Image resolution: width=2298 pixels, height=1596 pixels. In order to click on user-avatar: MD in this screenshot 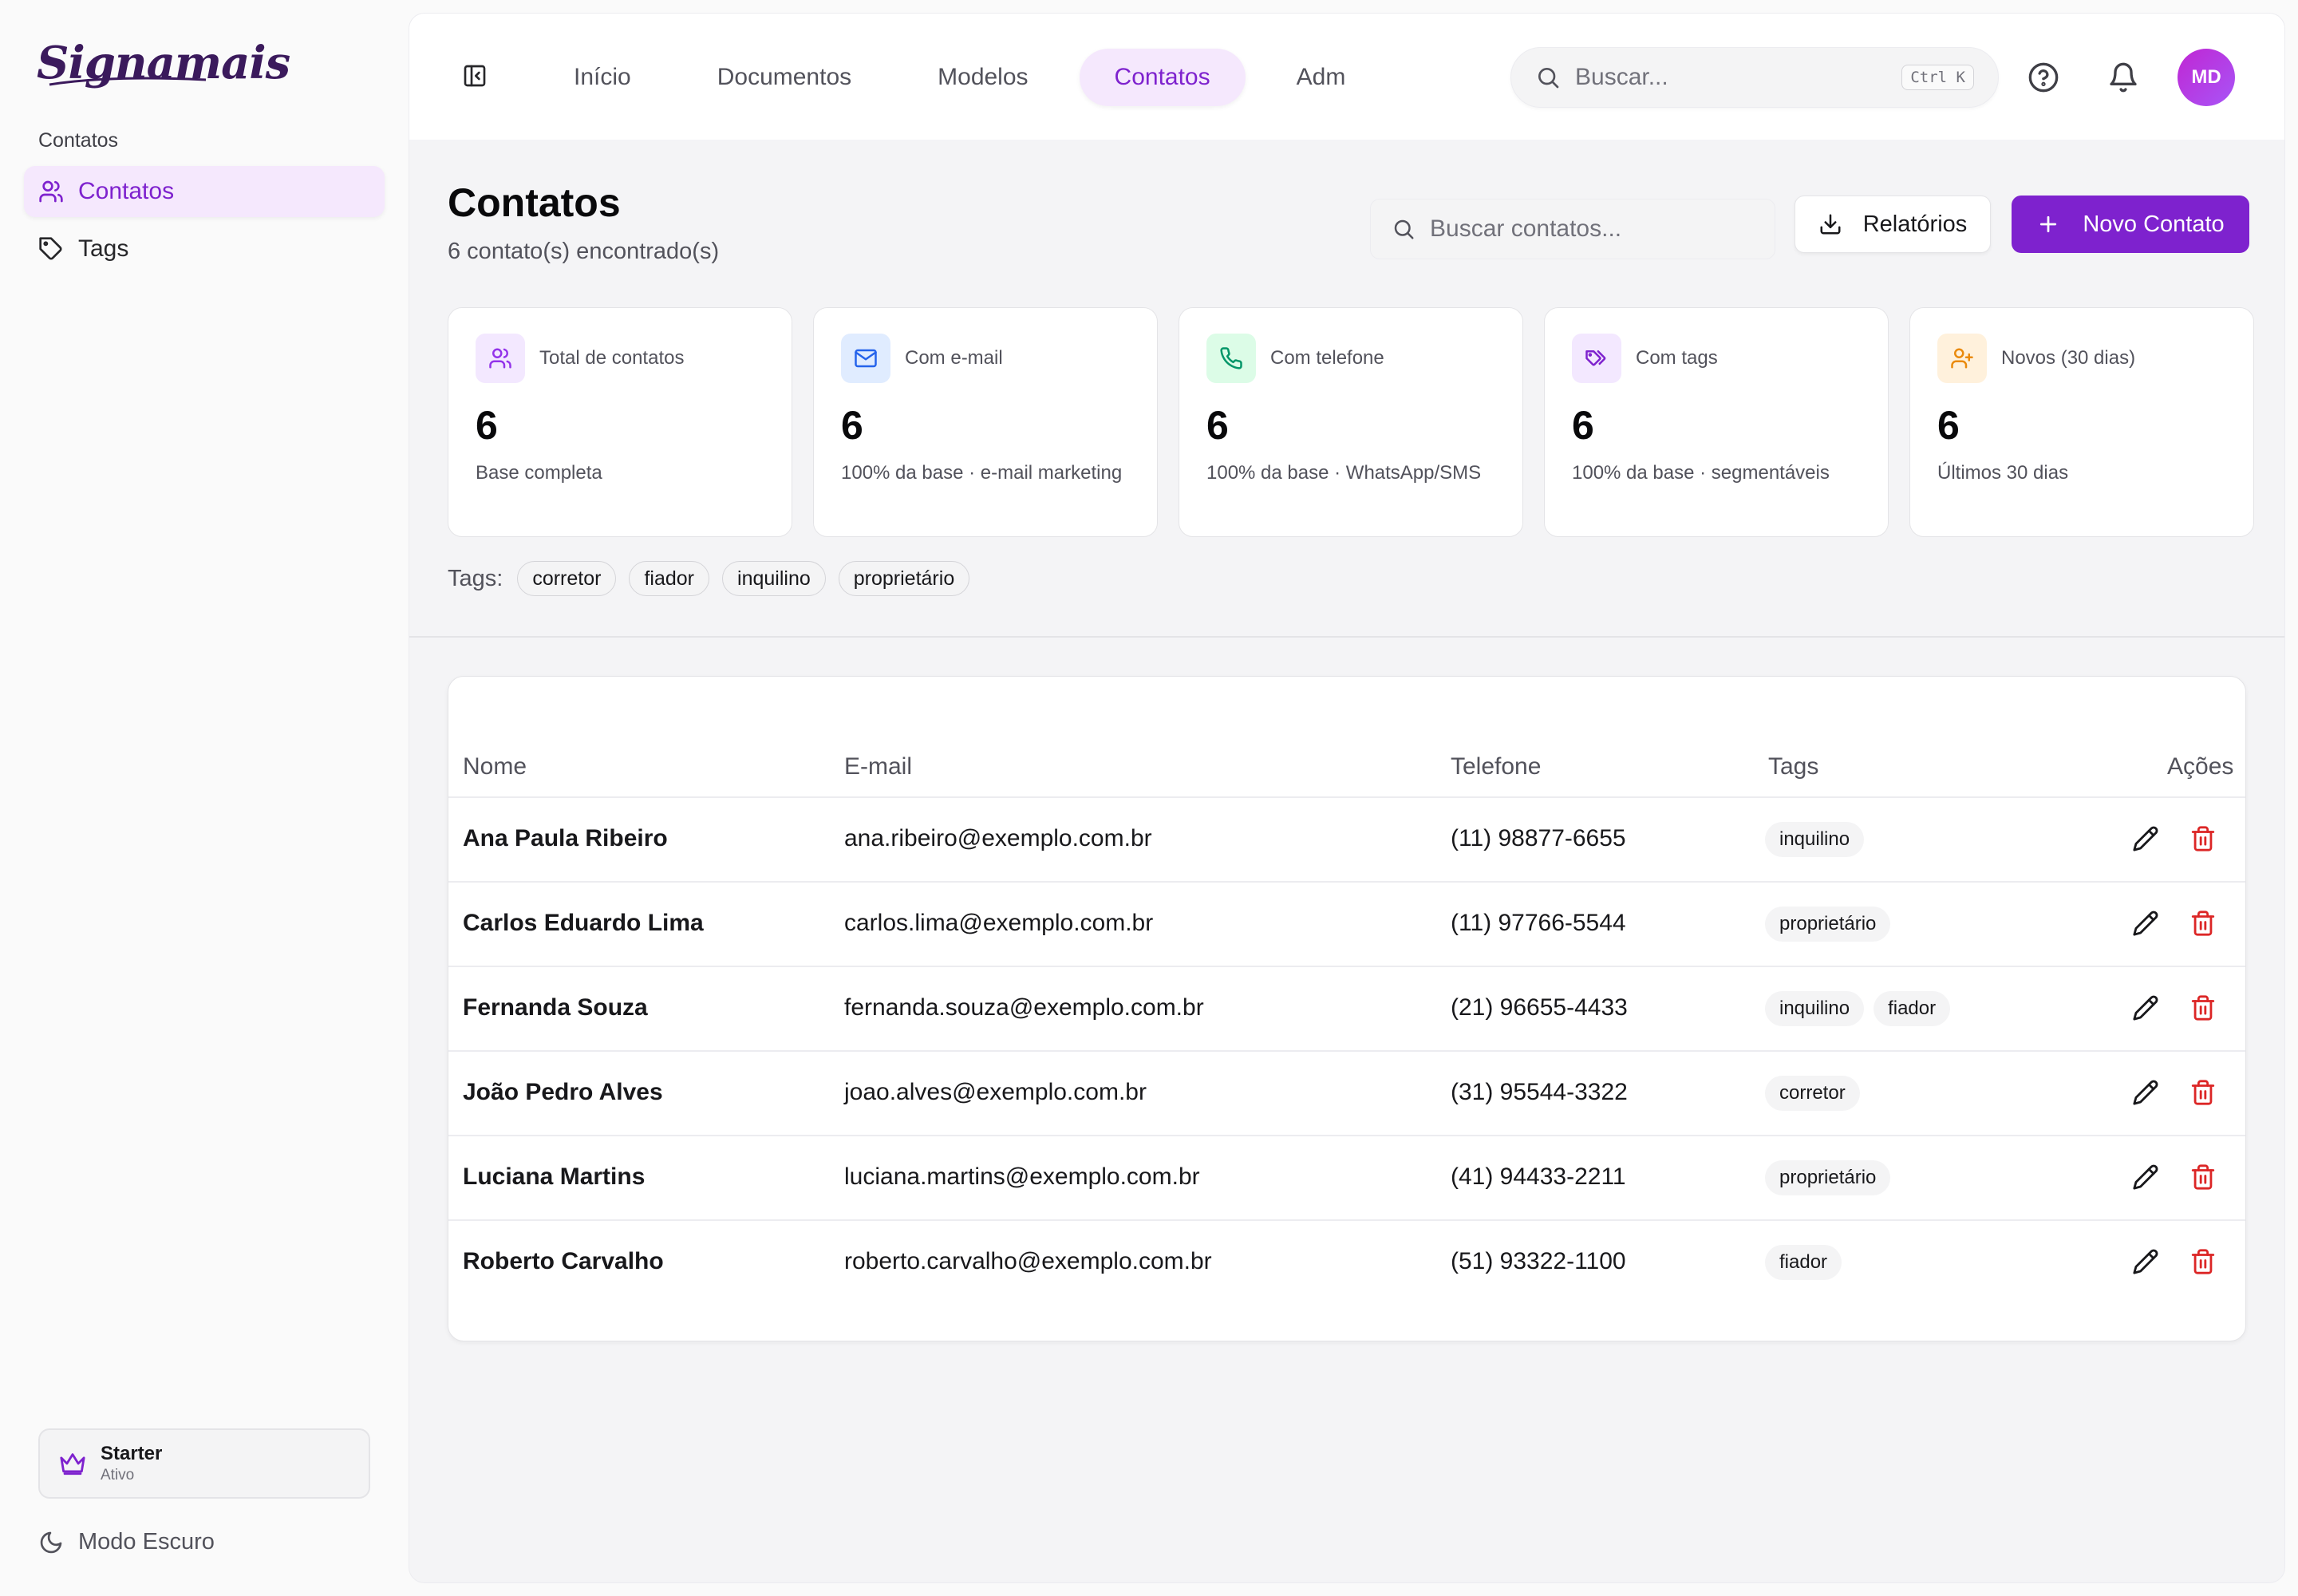, I will do `click(2206, 77)`.